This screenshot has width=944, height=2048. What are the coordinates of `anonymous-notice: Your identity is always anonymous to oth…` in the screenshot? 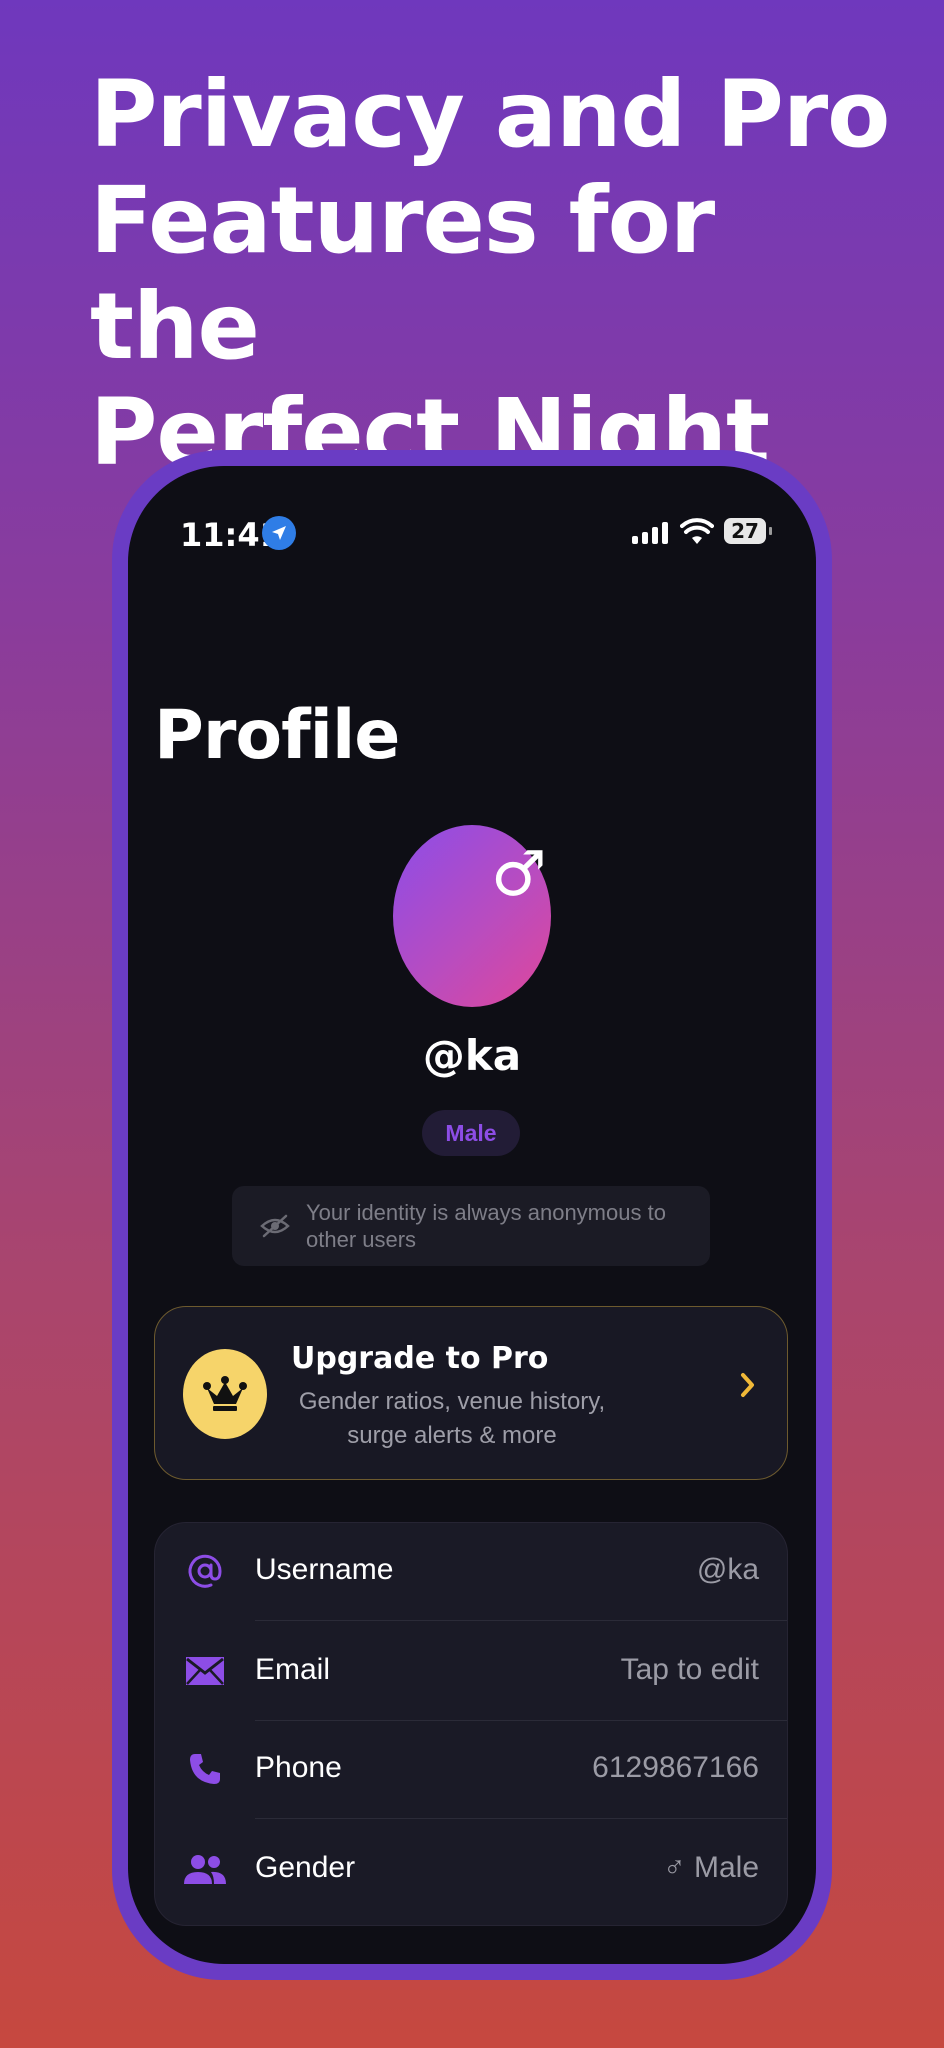 It's located at (471, 1226).